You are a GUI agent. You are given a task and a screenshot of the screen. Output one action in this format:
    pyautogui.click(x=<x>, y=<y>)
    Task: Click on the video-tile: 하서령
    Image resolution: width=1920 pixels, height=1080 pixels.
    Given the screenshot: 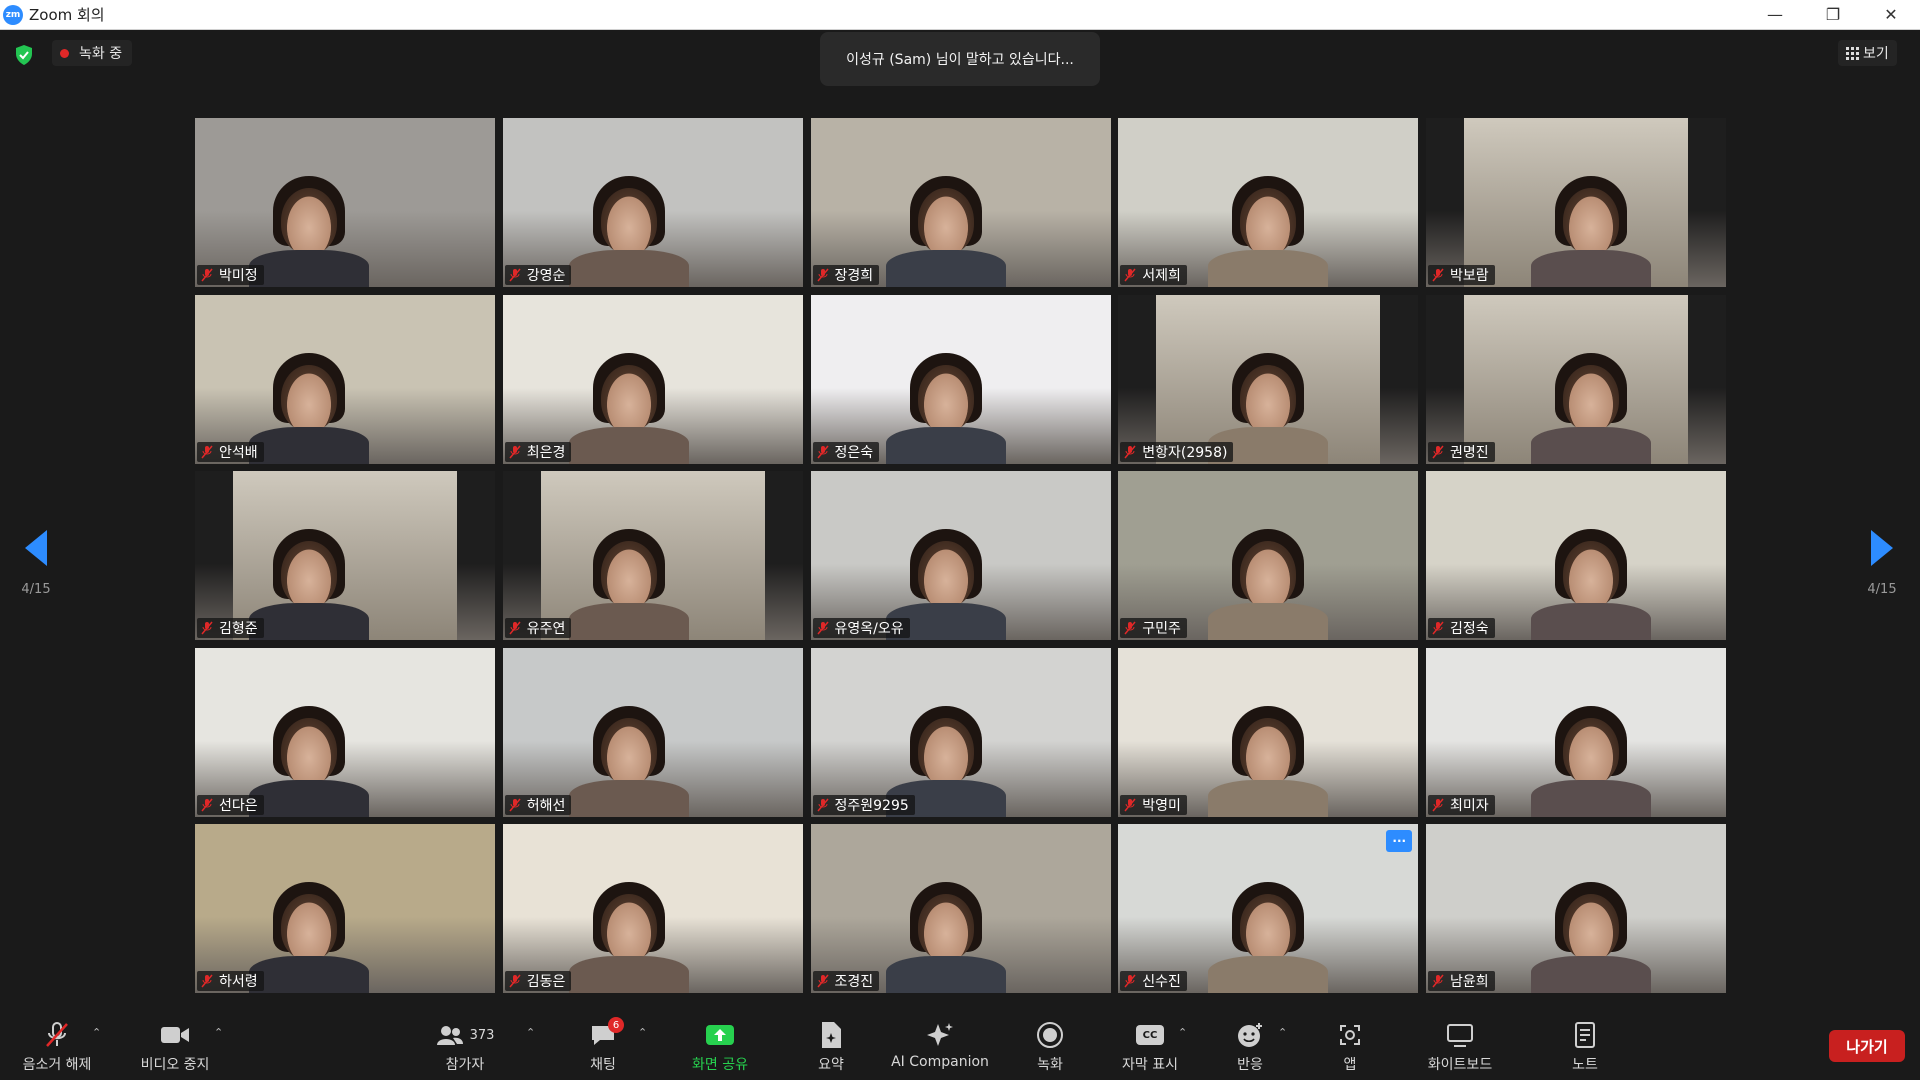 What is the action you would take?
    pyautogui.click(x=345, y=908)
    